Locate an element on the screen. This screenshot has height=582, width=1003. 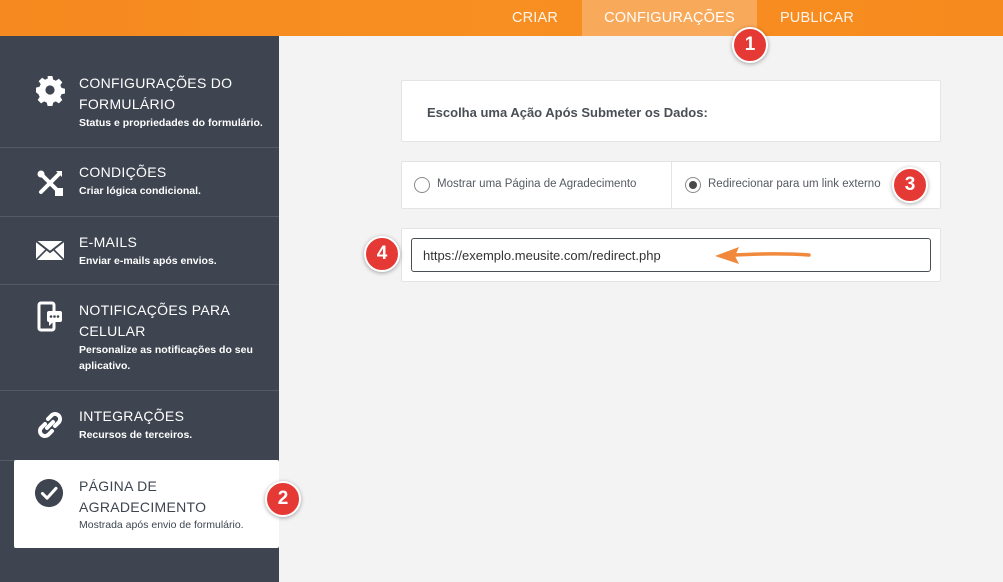
tab-criar: CRIAR is located at coordinates (535, 18).